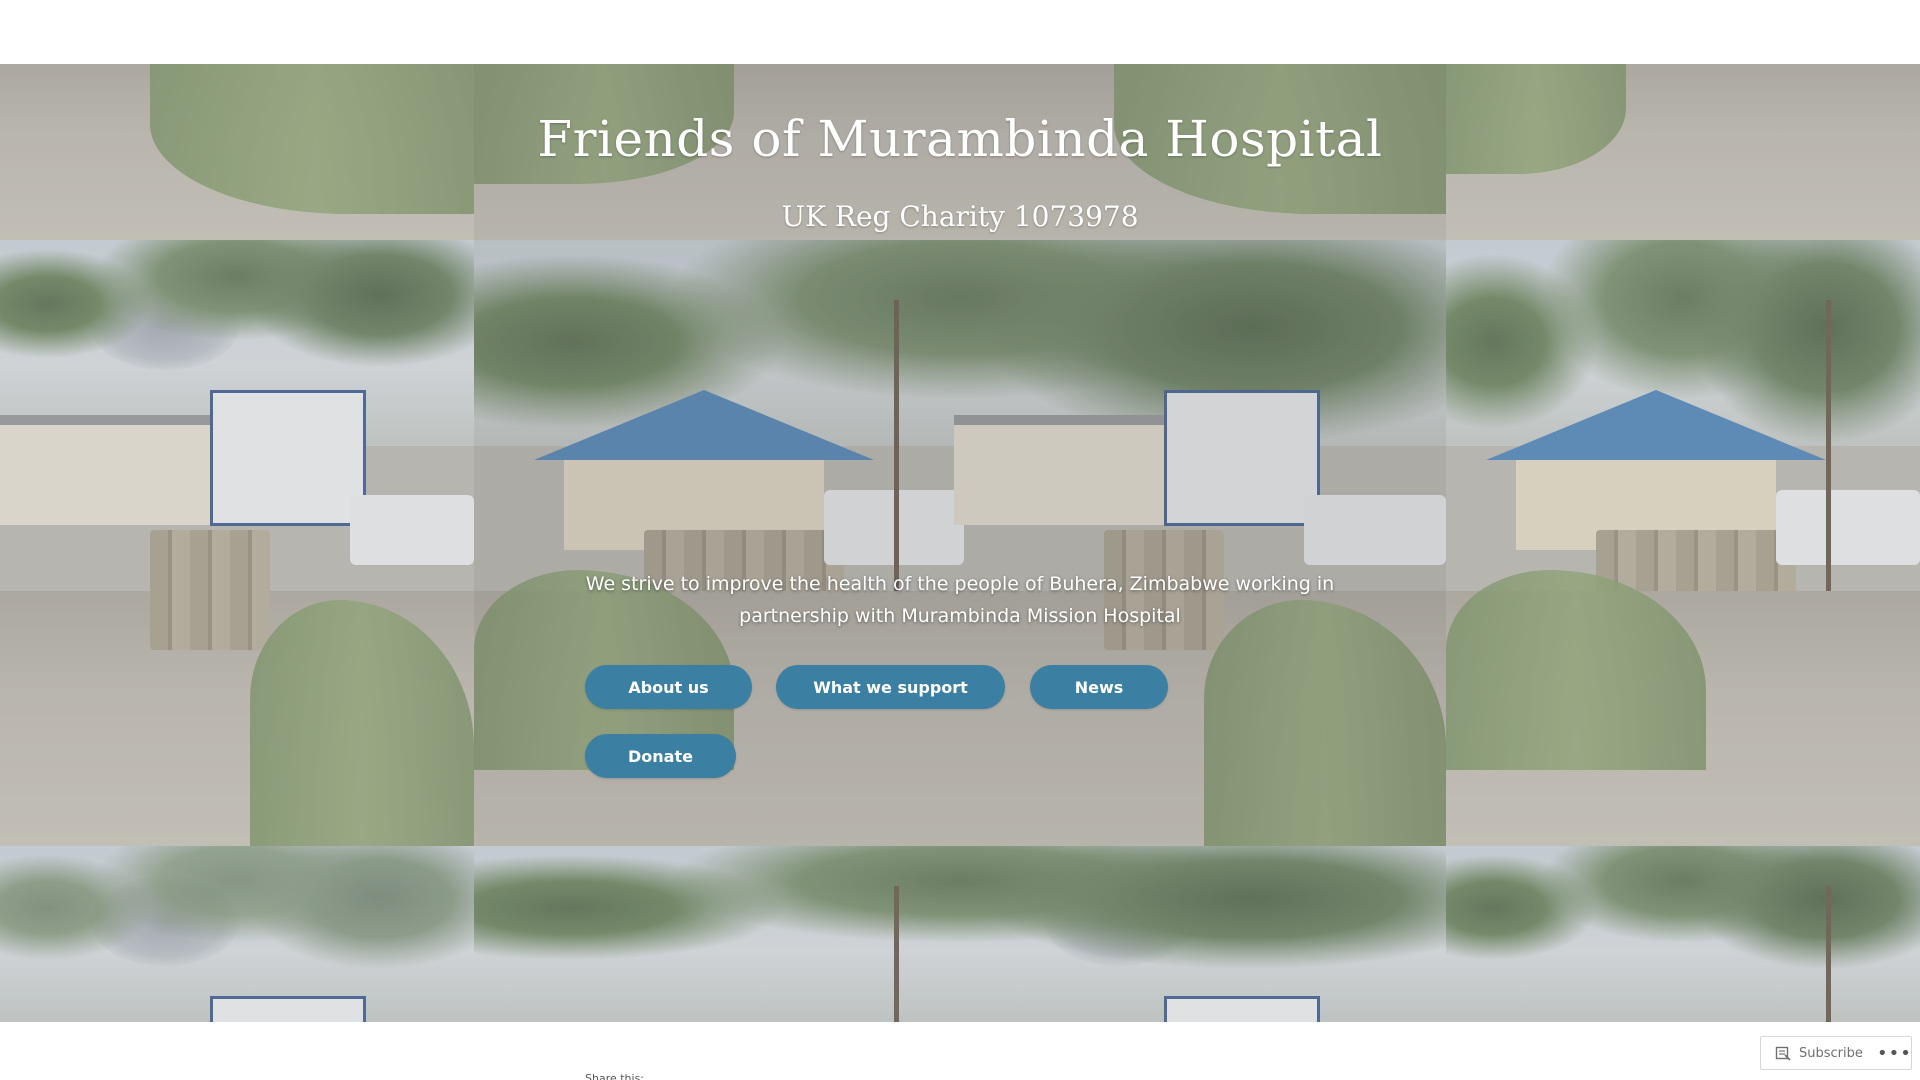  Describe the element at coordinates (1894, 1053) in the screenshot. I see `ellipsis-icon: •••` at that location.